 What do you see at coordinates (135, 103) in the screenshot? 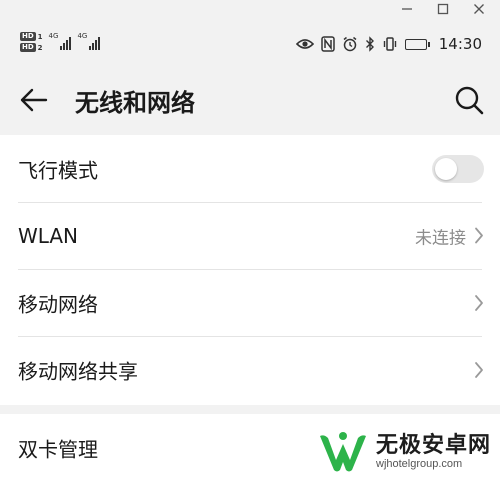
I see `page-title: 无线和网络` at bounding box center [135, 103].